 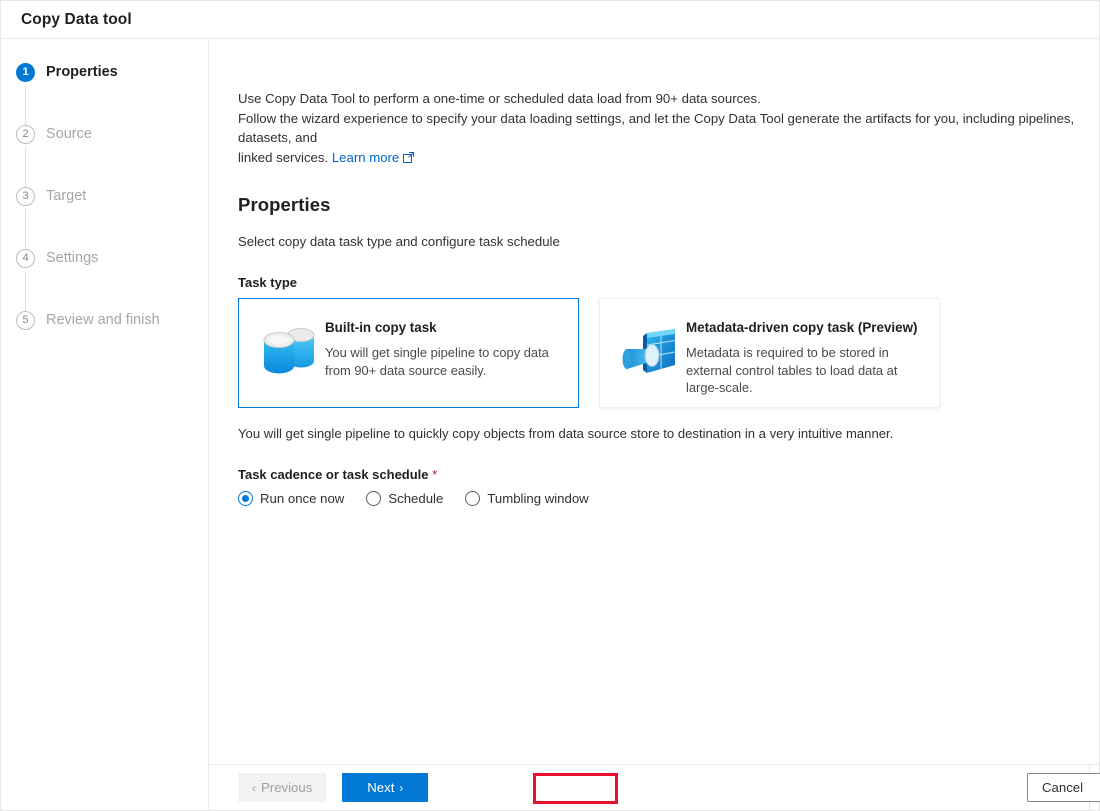 What do you see at coordinates (66, 196) in the screenshot?
I see `step-label: Target` at bounding box center [66, 196].